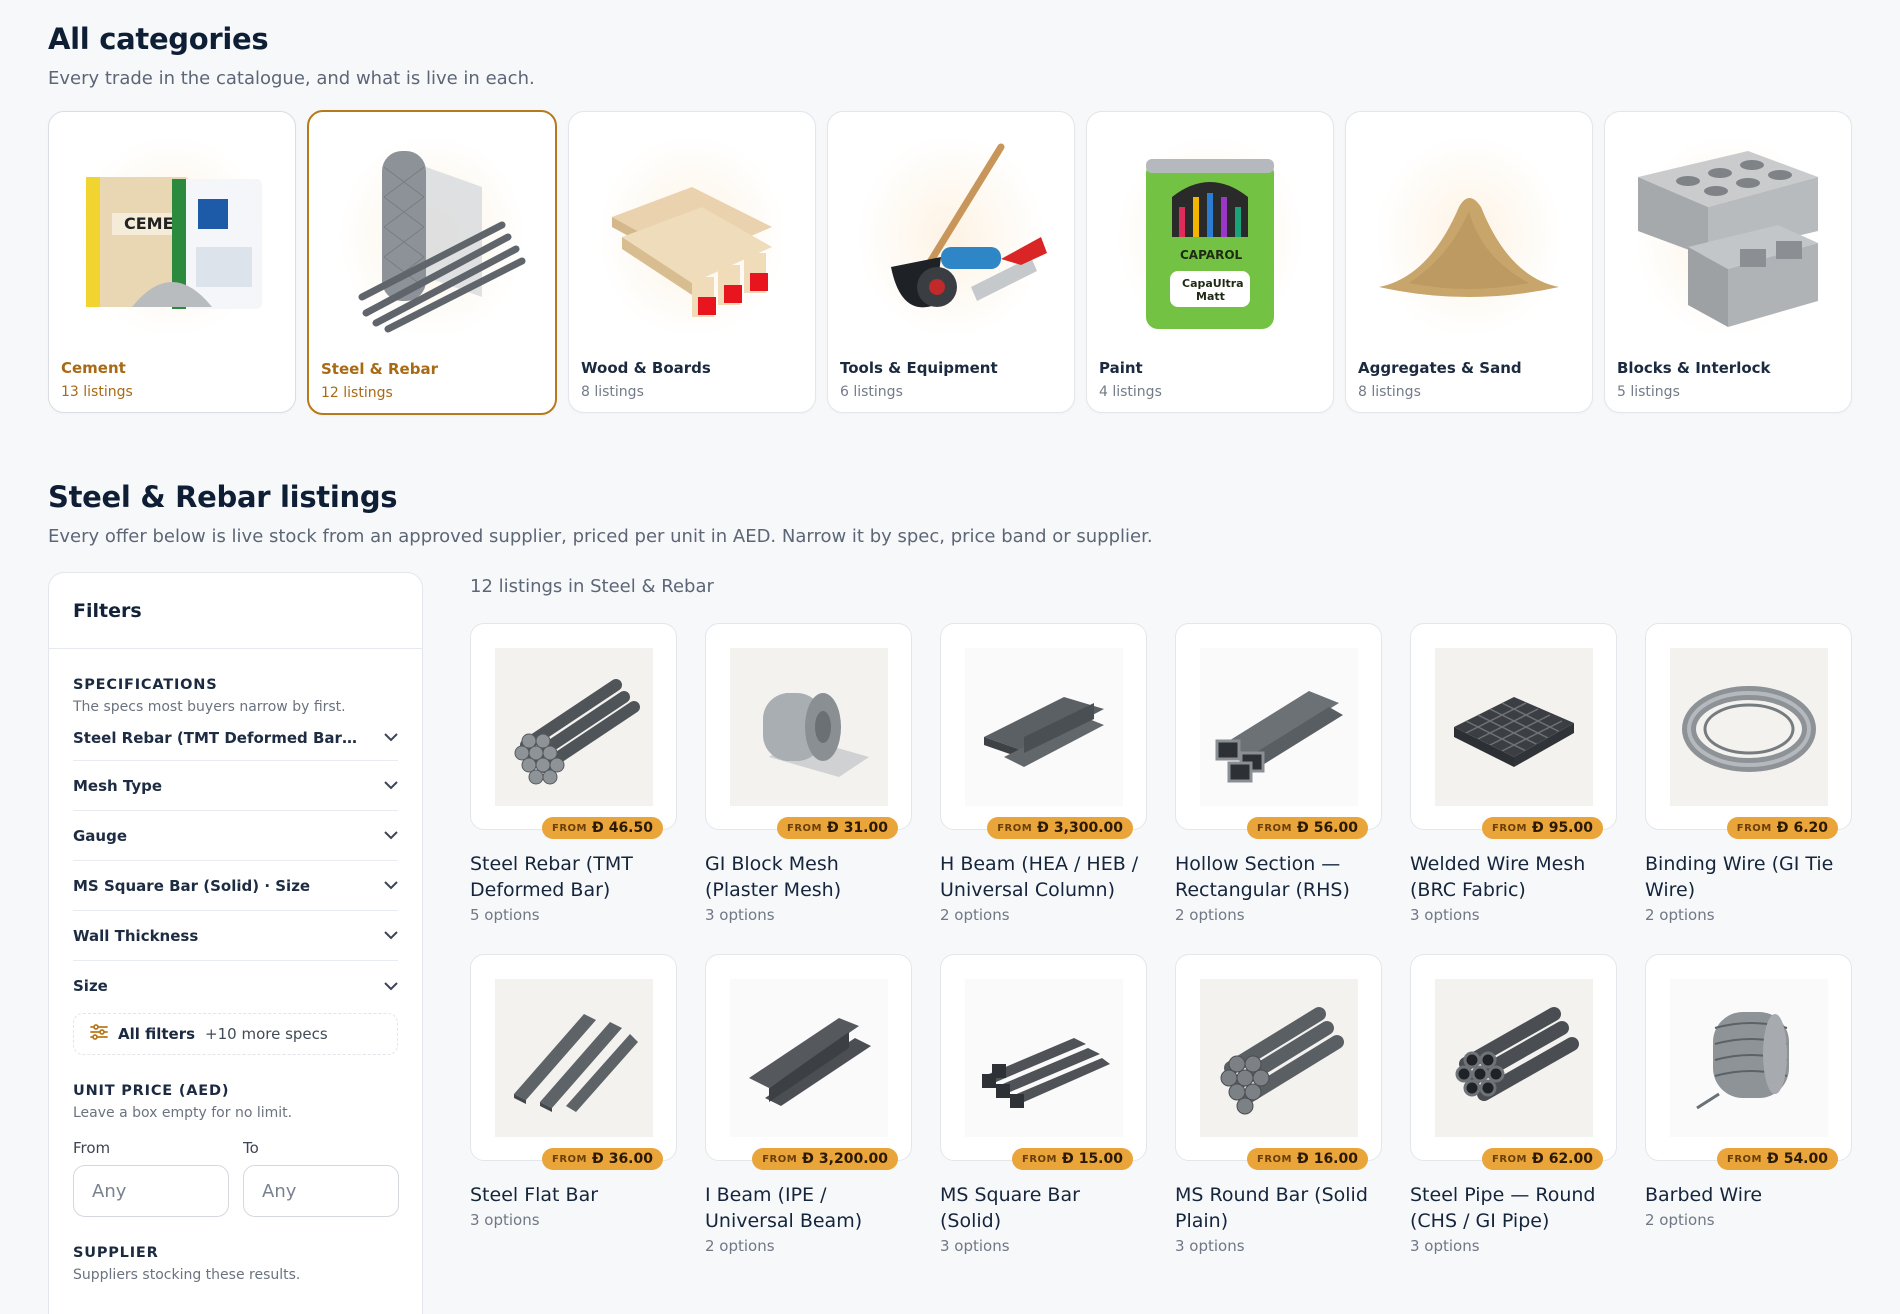 The width and height of the screenshot is (1900, 1314). I want to click on product-image-frame: FROM Ð 6.20, so click(1748, 731).